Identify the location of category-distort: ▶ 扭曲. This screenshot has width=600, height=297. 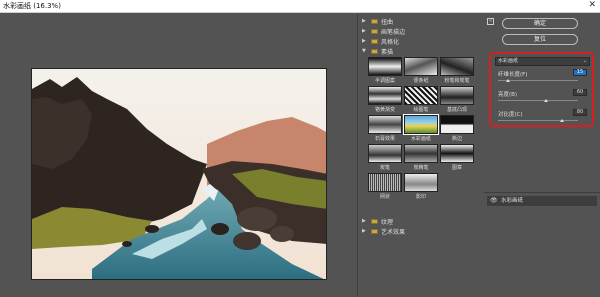
(377, 21).